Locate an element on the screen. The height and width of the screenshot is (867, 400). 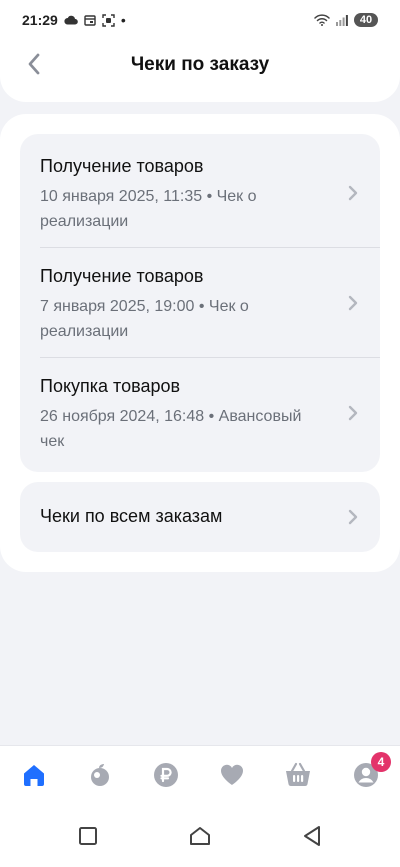
cloud-icon is located at coordinates (71, 20).